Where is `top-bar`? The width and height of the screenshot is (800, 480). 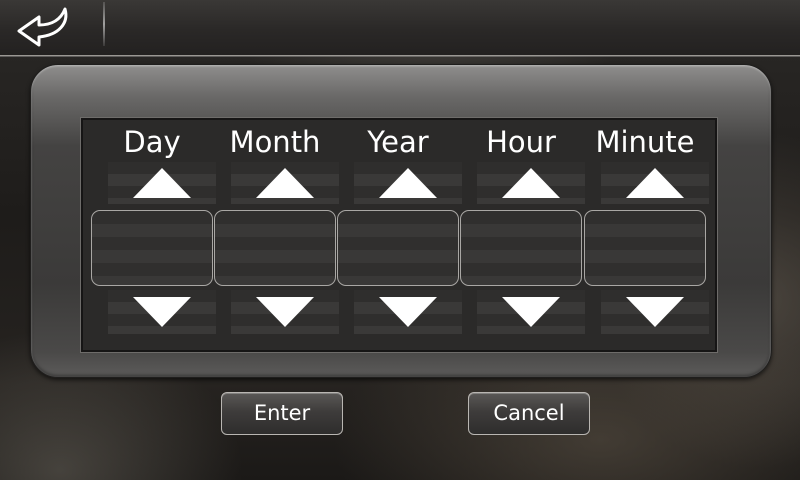 top-bar is located at coordinates (400, 28).